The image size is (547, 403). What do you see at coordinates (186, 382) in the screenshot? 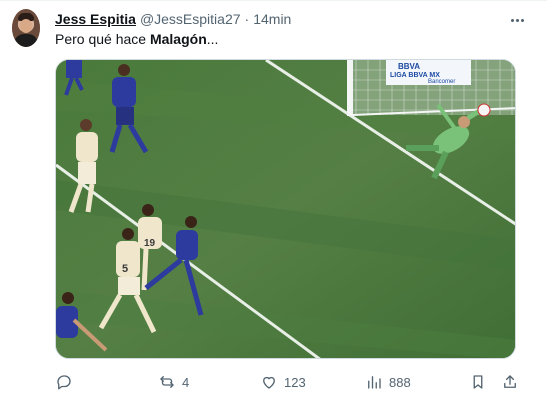
I see `retweet-count: 4` at bounding box center [186, 382].